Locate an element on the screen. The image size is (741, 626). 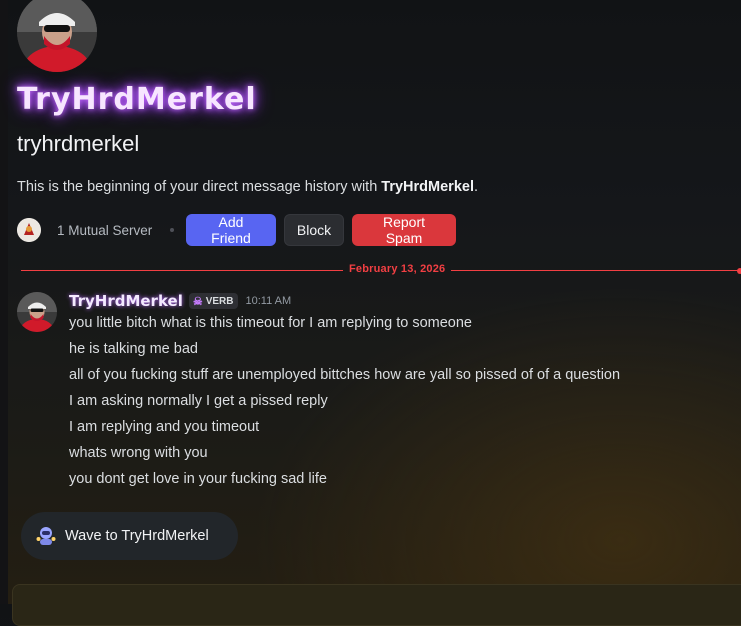
mutual-servers-link: 1 Mutual Server is located at coordinates (104, 230).